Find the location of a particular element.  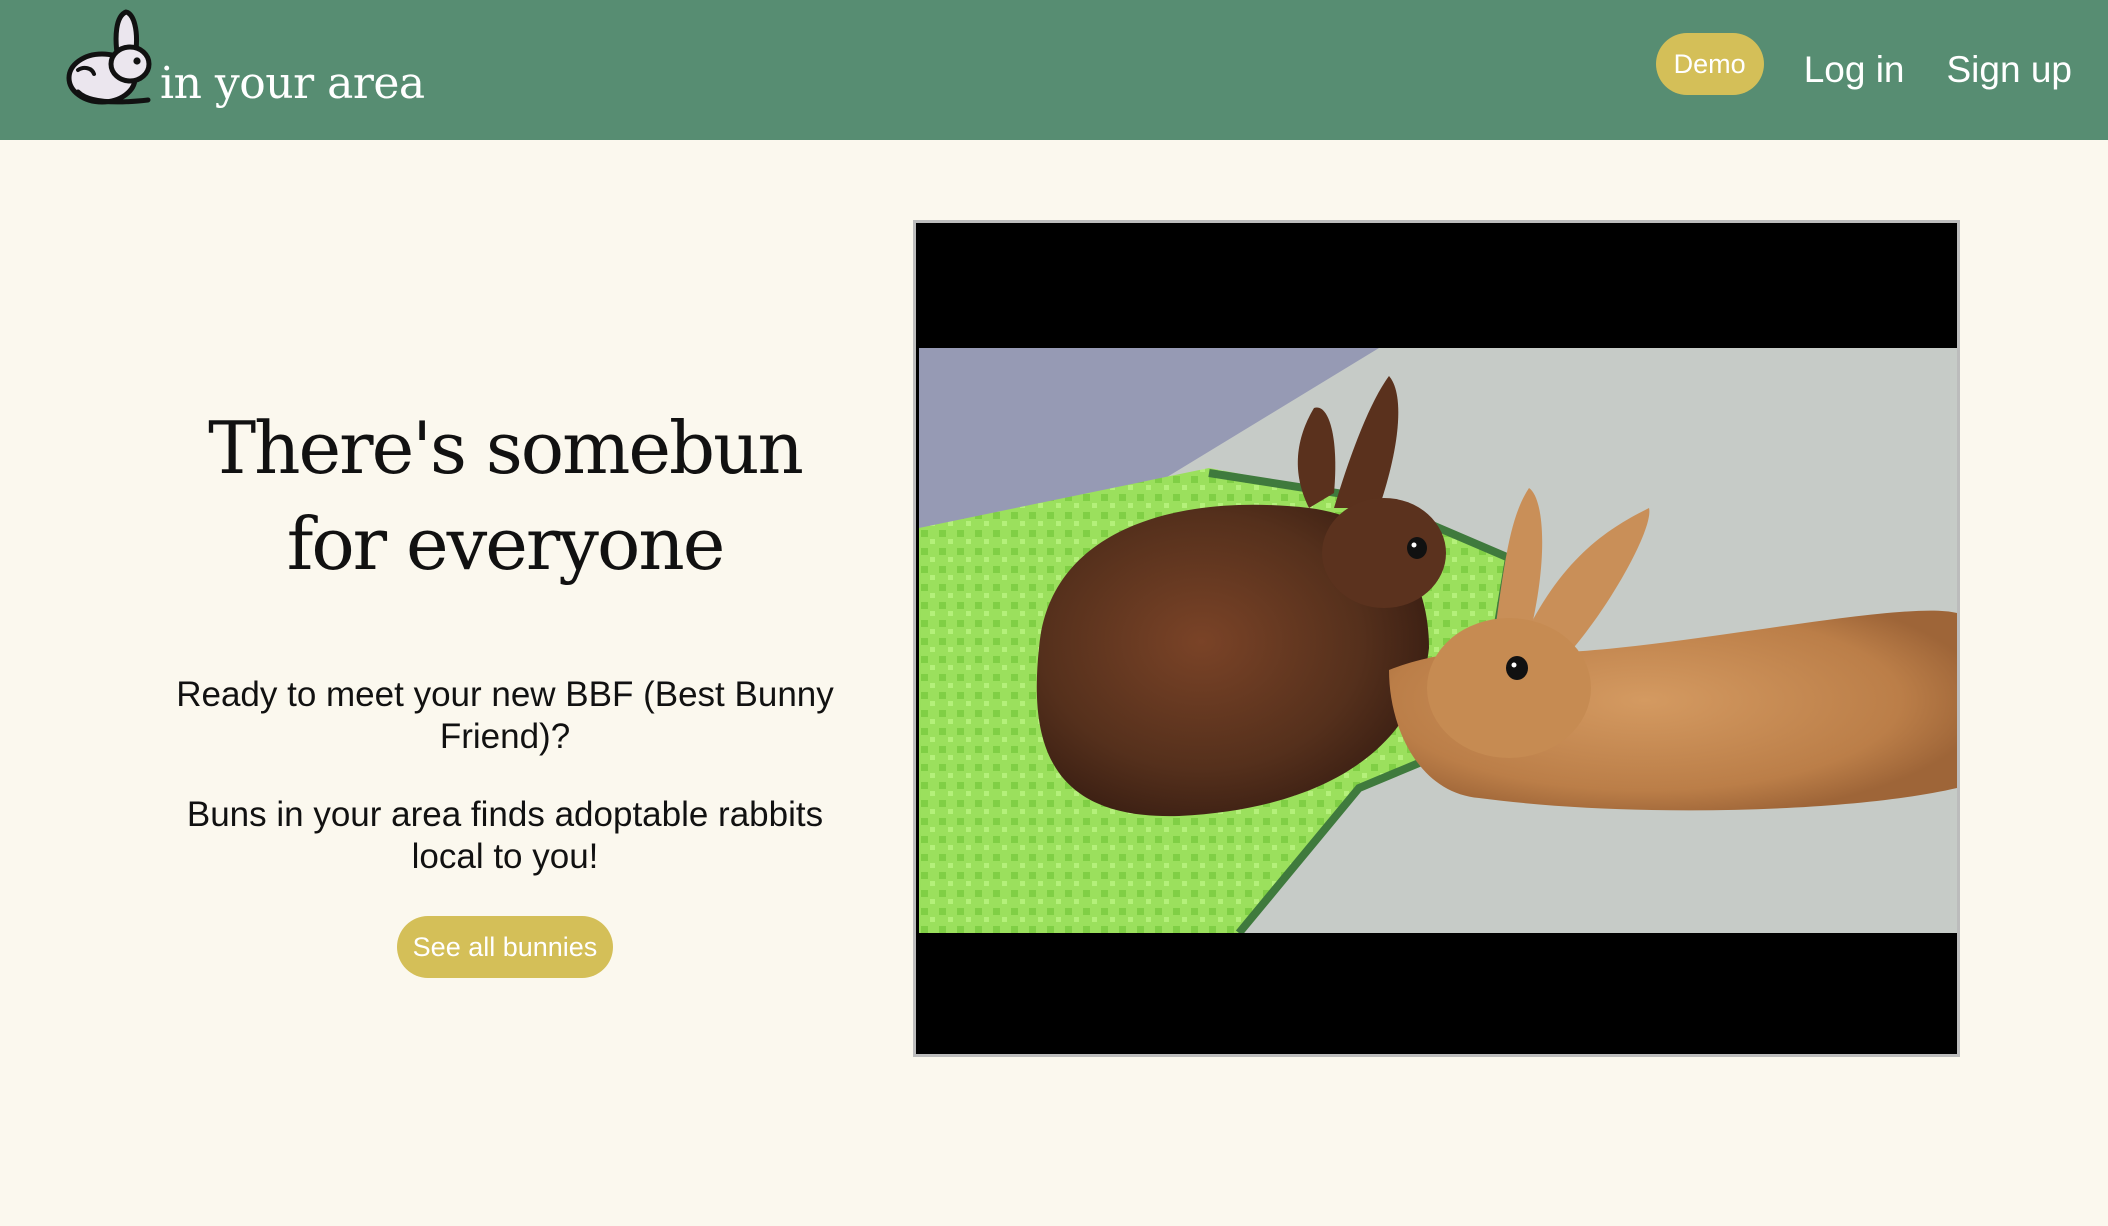

brand-home-link: in your area is located at coordinates (242, 70).